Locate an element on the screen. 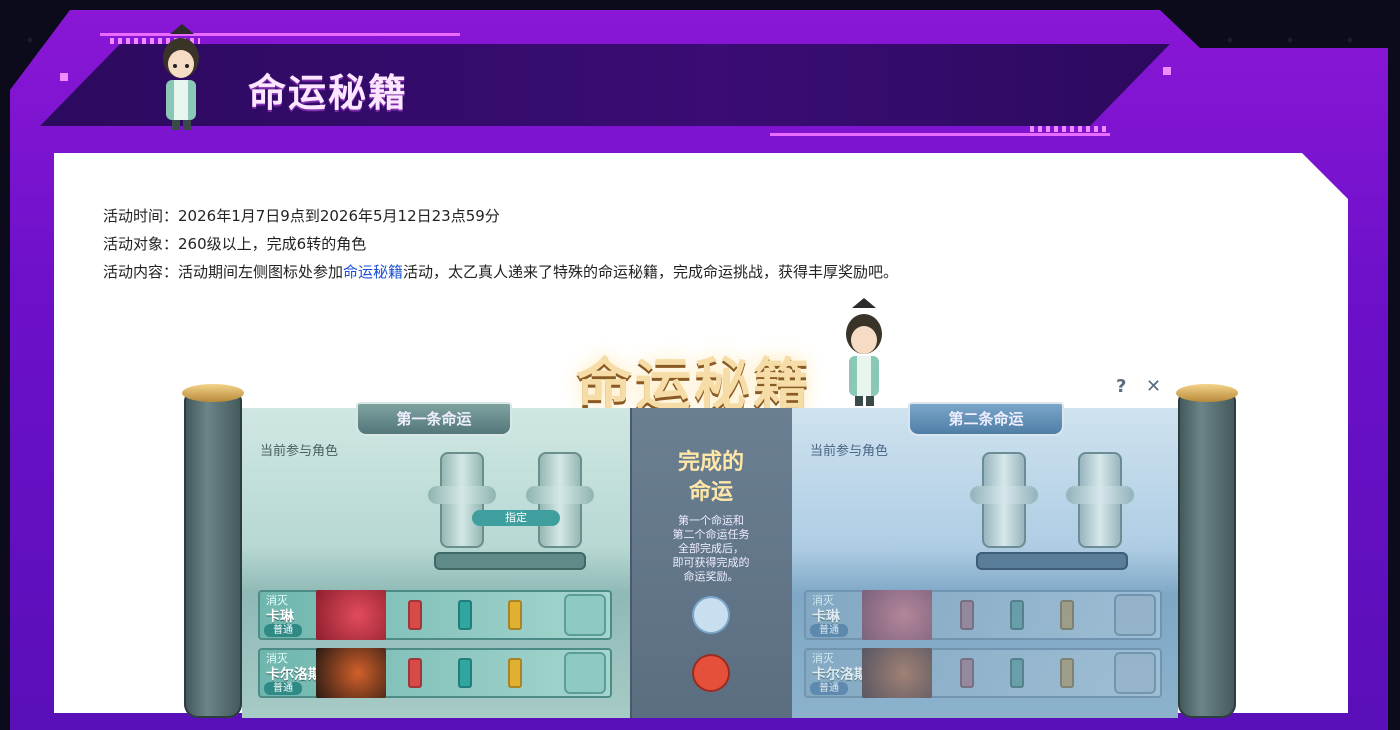 The height and width of the screenshot is (730, 1400). tab-second-fate: 第二条命运 is located at coordinates (986, 419).